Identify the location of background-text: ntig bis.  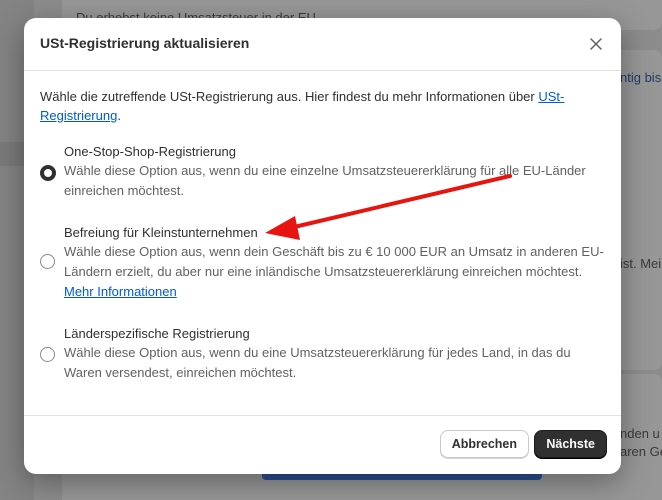
(641, 77).